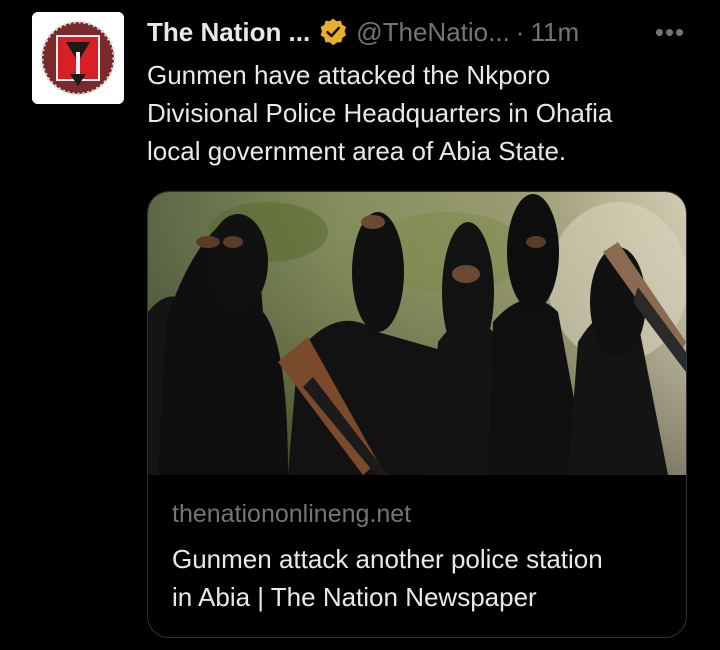 Image resolution: width=720 pixels, height=650 pixels. I want to click on post-time: 11m, so click(554, 32).